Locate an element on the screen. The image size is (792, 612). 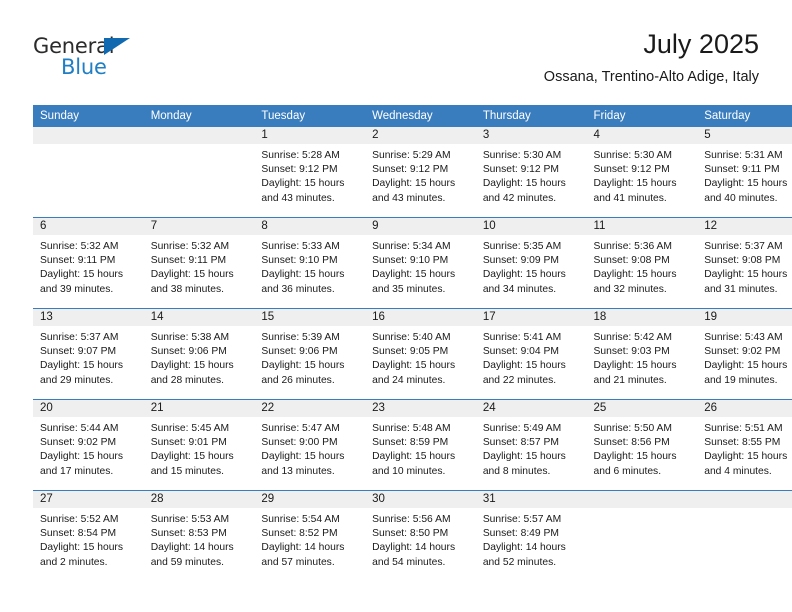
sunset-text: Sunset: 9:04 PM is located at coordinates (520, 352).